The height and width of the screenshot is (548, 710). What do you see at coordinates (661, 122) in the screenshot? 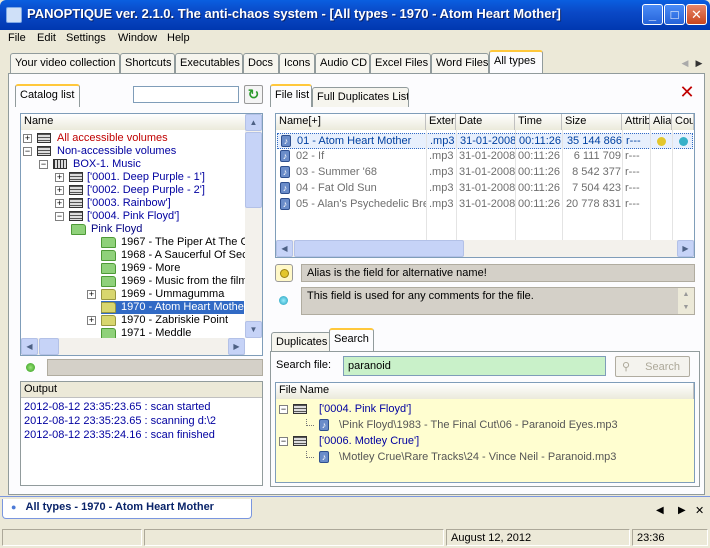
I see `col-alias: Alia` at bounding box center [661, 122].